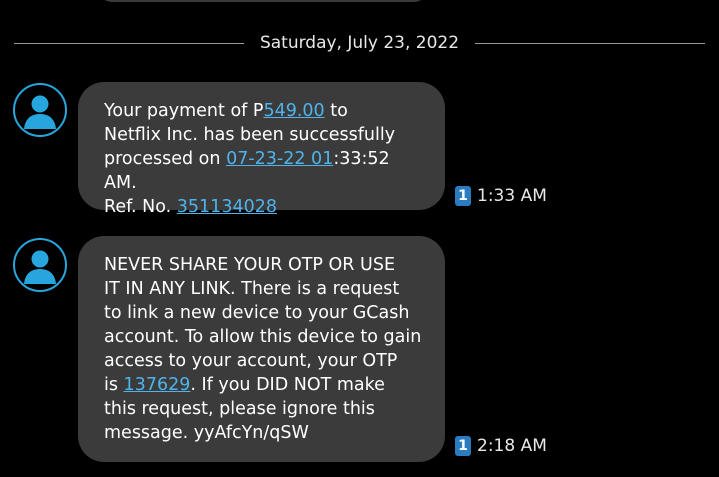 The height and width of the screenshot is (477, 719). What do you see at coordinates (263, 1) in the screenshot?
I see `previous-message-bubble-fragment` at bounding box center [263, 1].